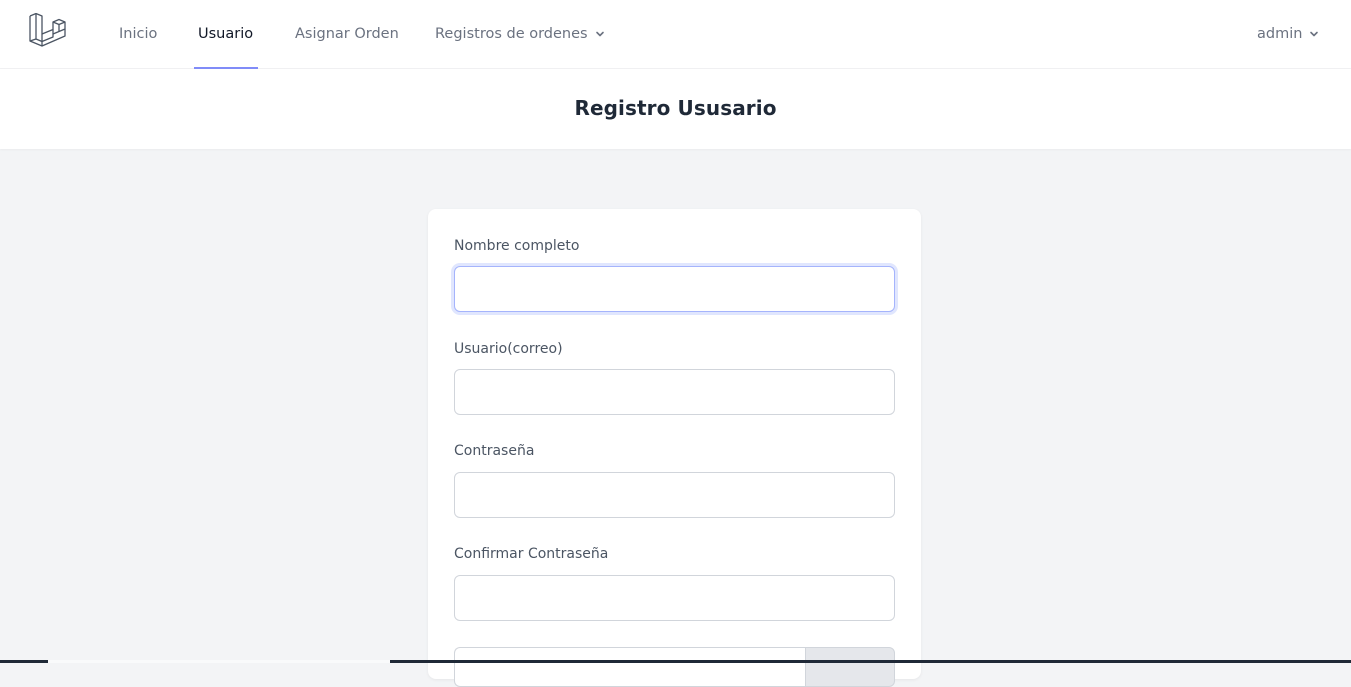 The height and width of the screenshot is (687, 1351). Describe the element at coordinates (138, 34) in the screenshot. I see `nav-link-inicio: Inicio` at that location.